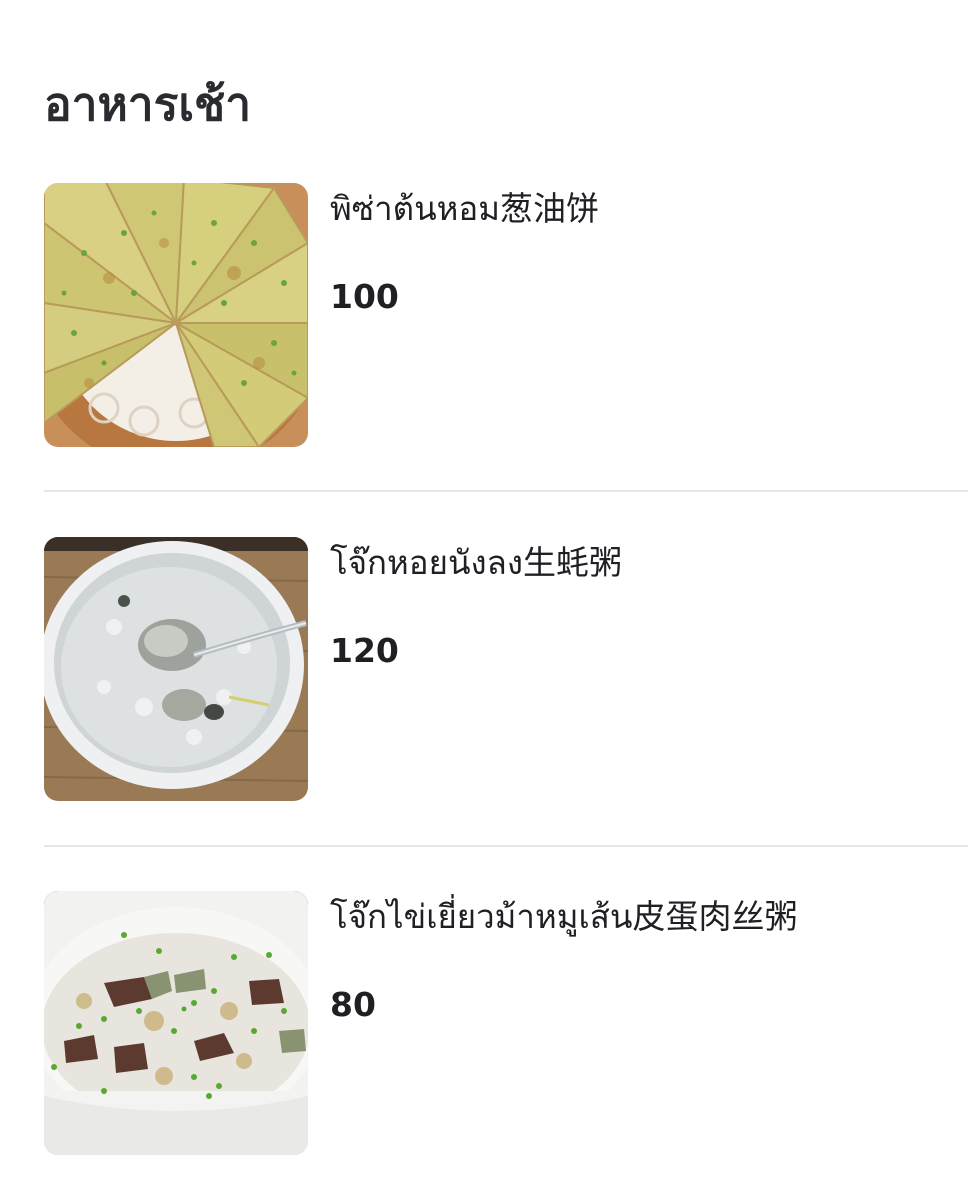 The image size is (968, 1200). I want to click on oyster-congee-photo, so click(176, 669).